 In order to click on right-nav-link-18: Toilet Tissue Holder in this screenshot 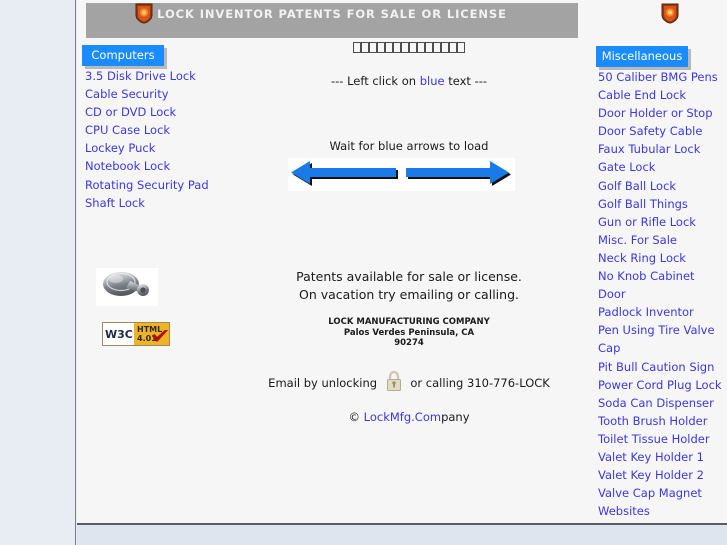, I will do `click(660, 439)`.